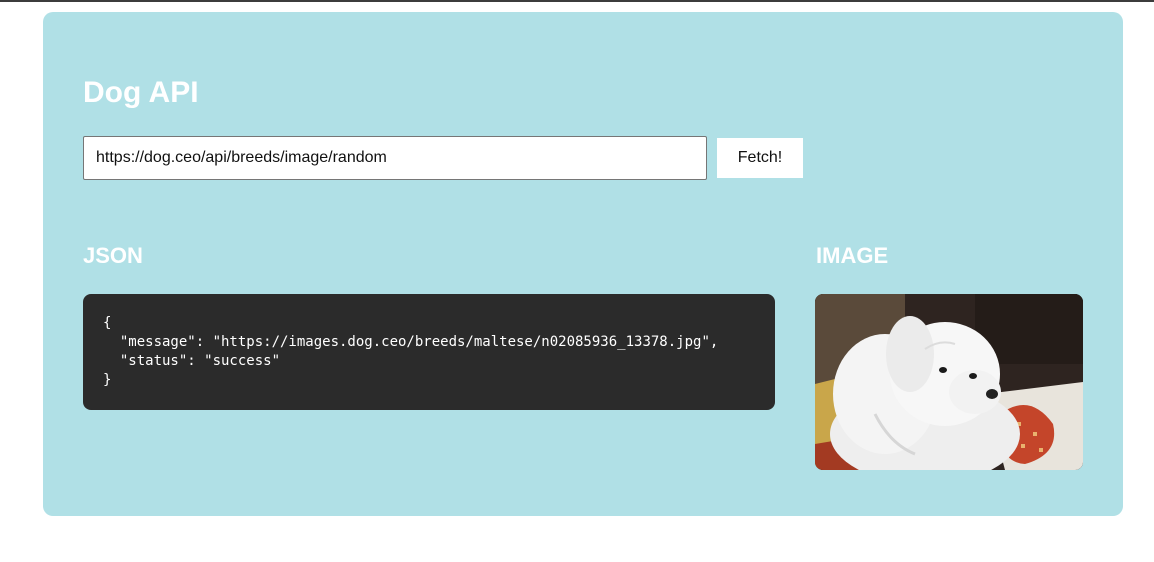 The width and height of the screenshot is (1154, 562). I want to click on fetch-button: Fetch!, so click(760, 158).